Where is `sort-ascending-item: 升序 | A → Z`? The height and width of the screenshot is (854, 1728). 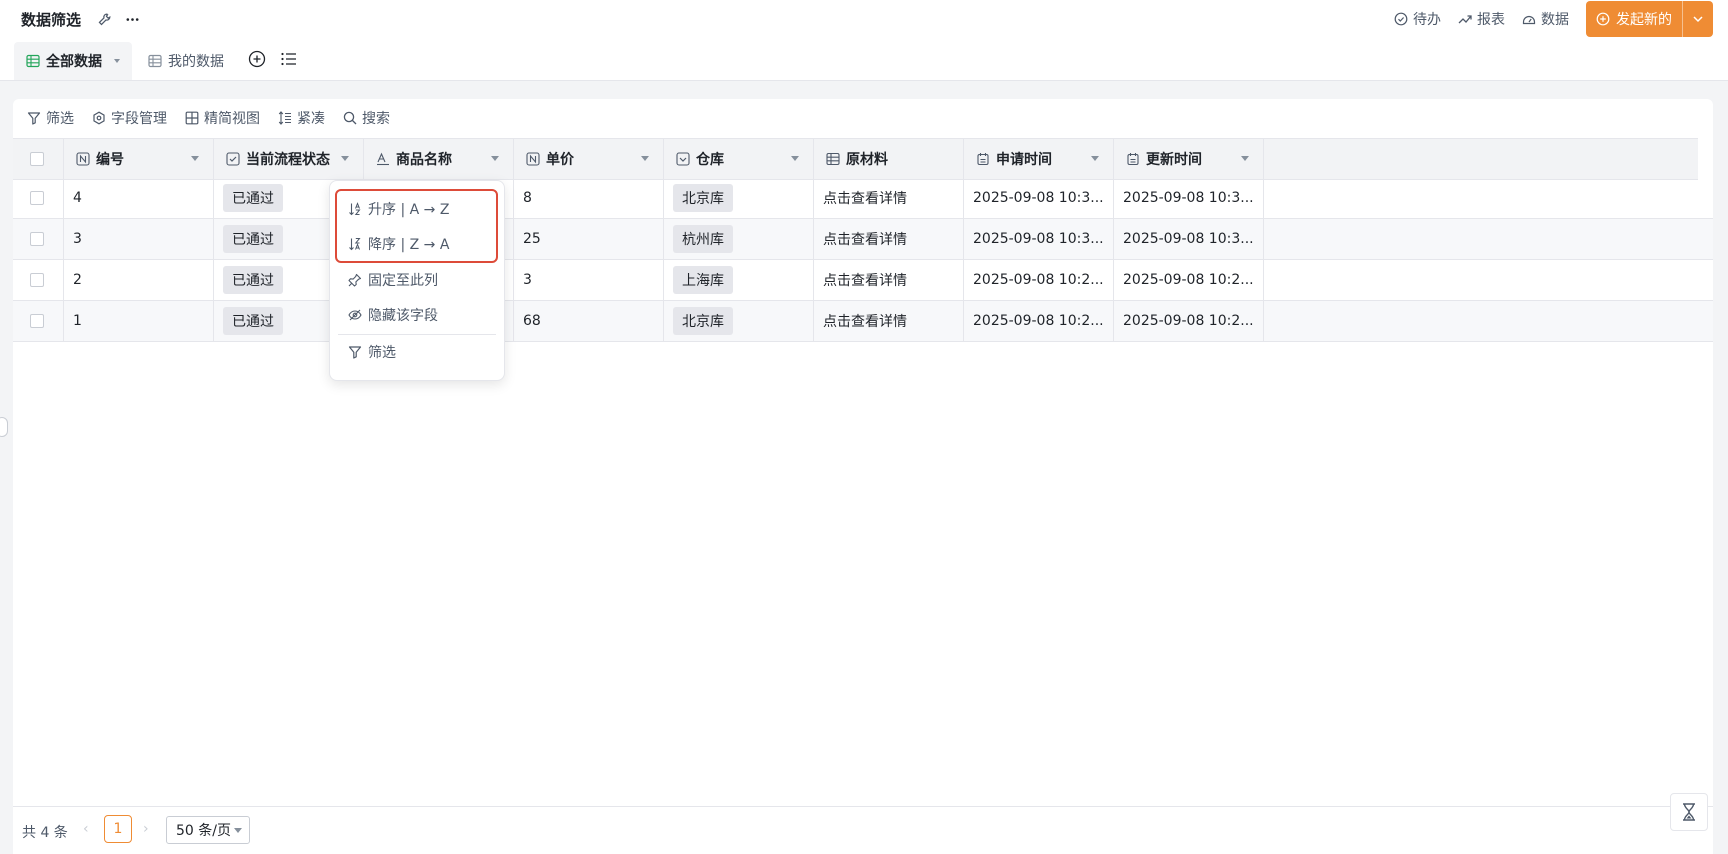 sort-ascending-item: 升序 | A → Z is located at coordinates (398, 209).